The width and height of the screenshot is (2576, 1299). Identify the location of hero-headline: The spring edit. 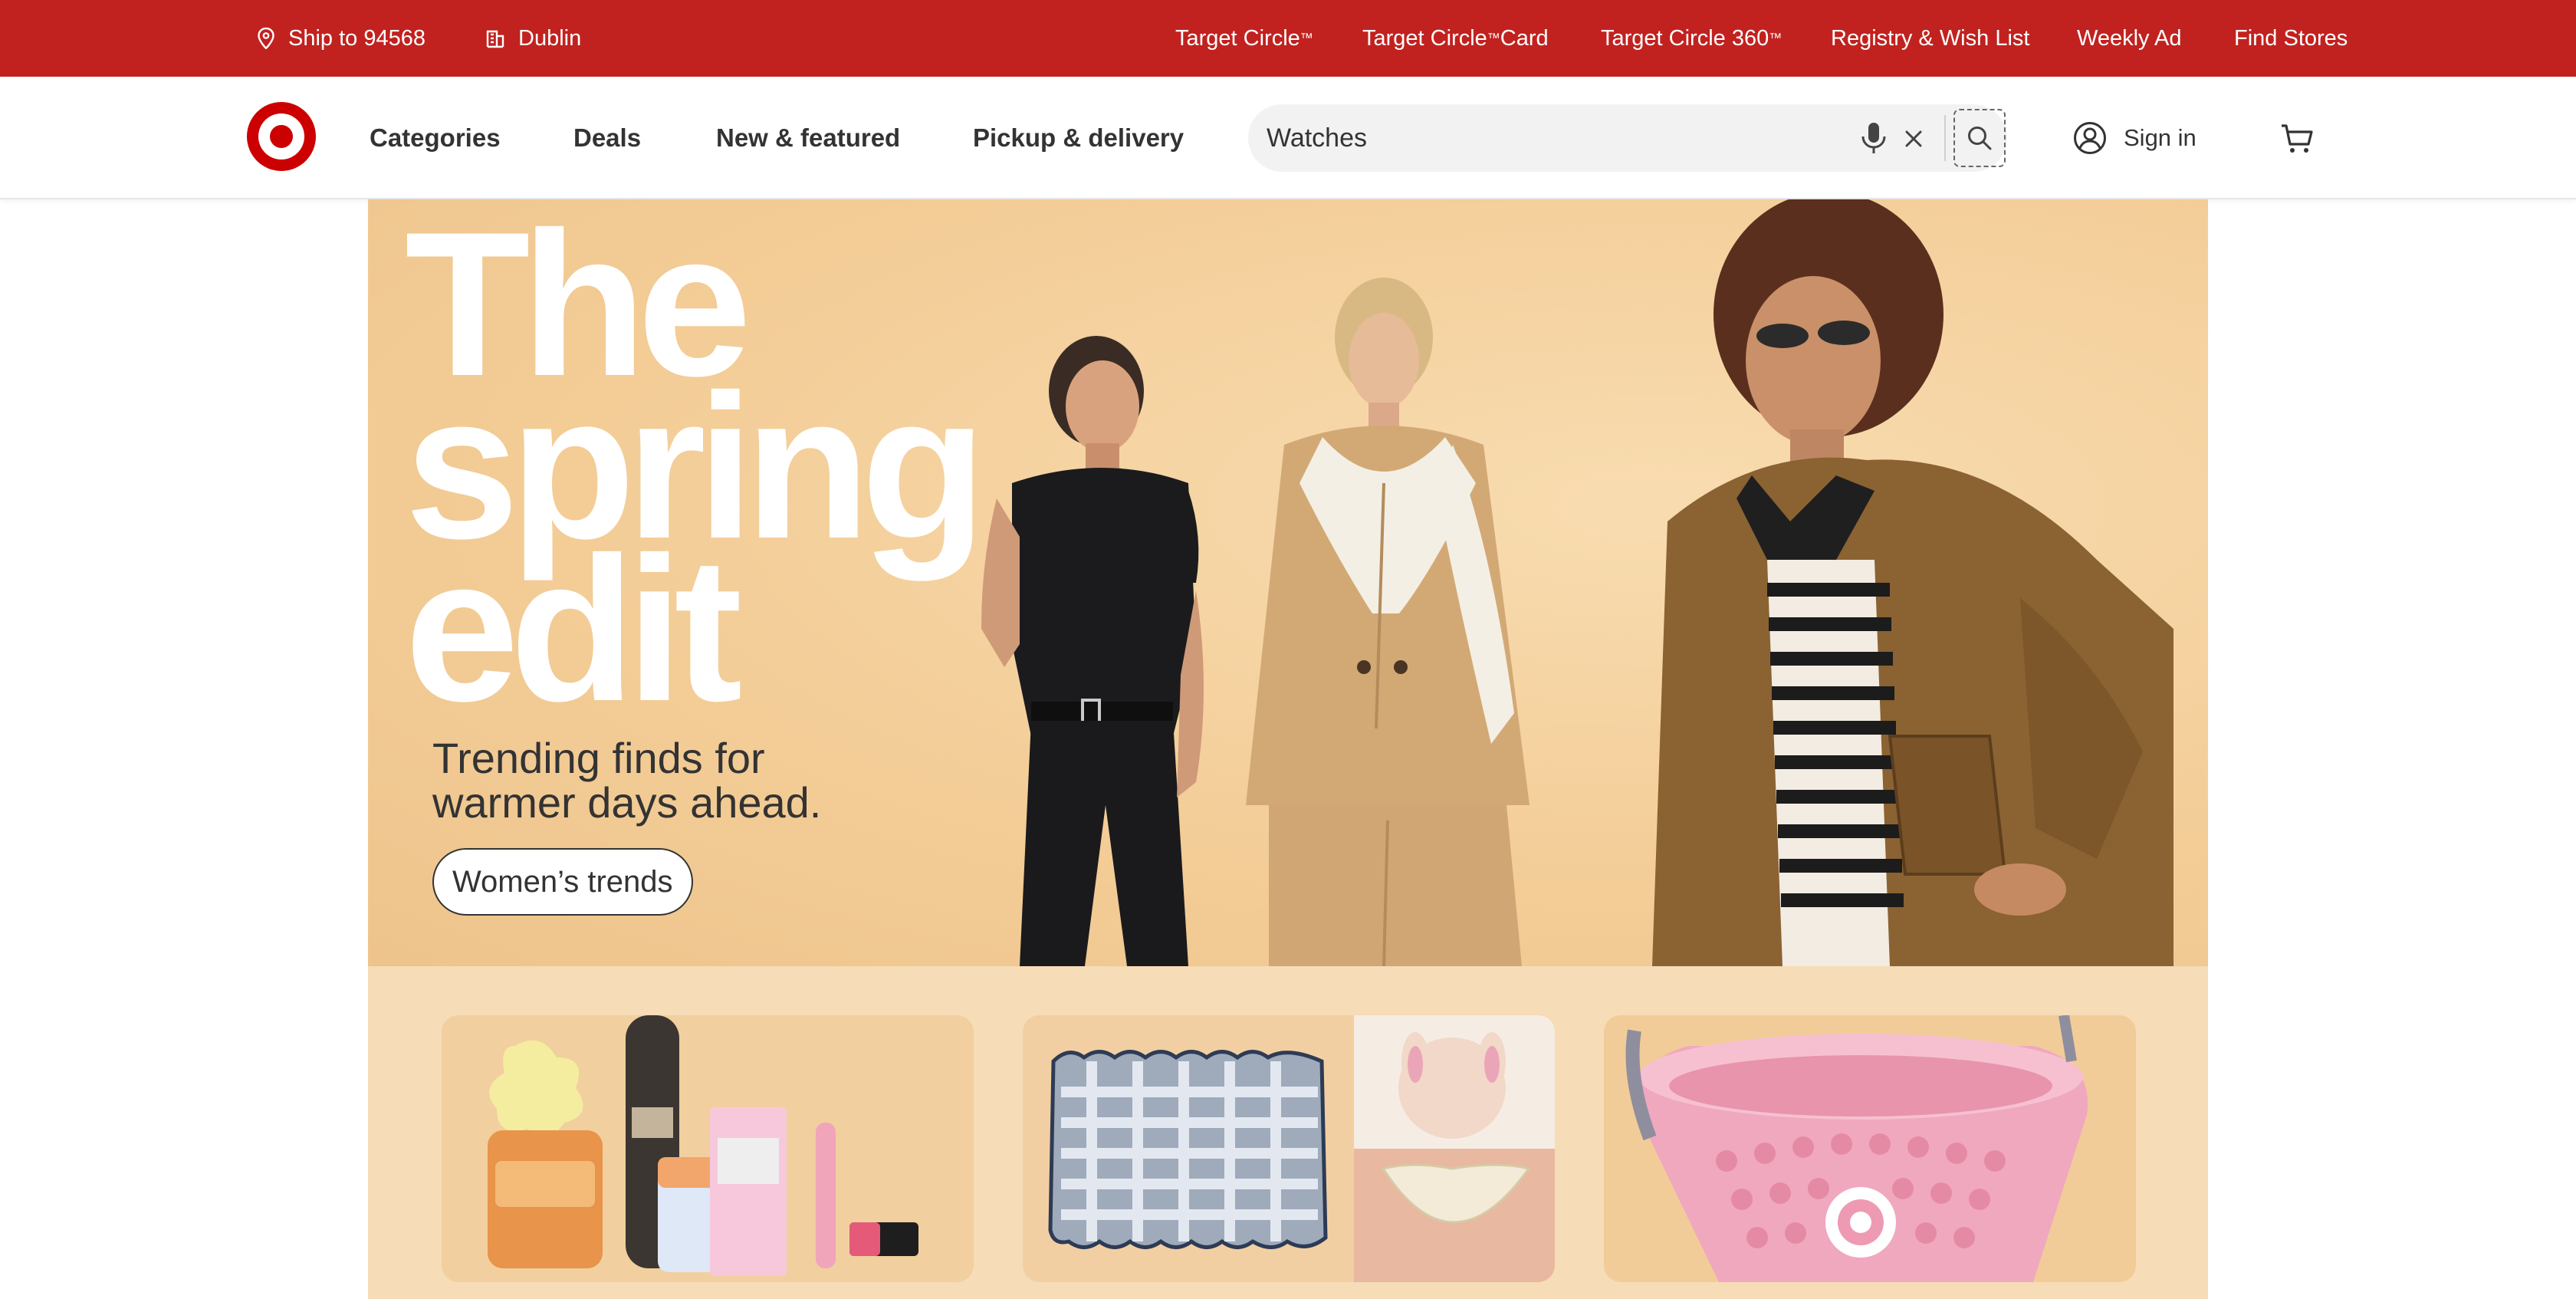
(696, 466).